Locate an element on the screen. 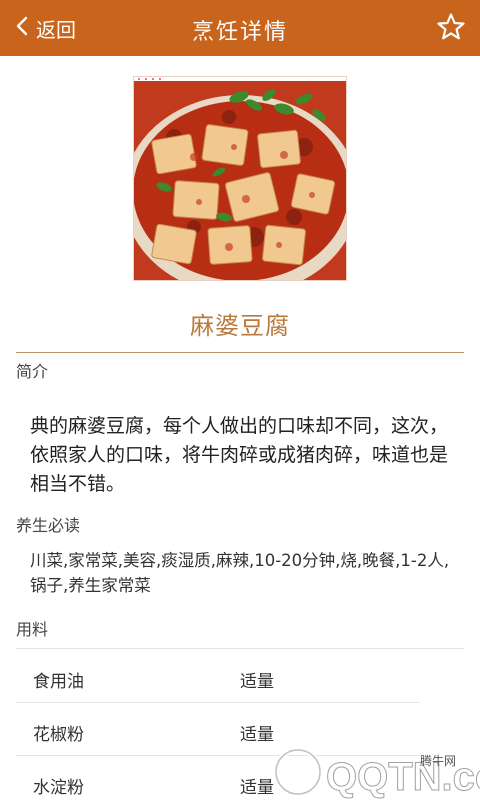 This screenshot has height=800, width=480. ingredient-amount: 适量 is located at coordinates (257, 682).